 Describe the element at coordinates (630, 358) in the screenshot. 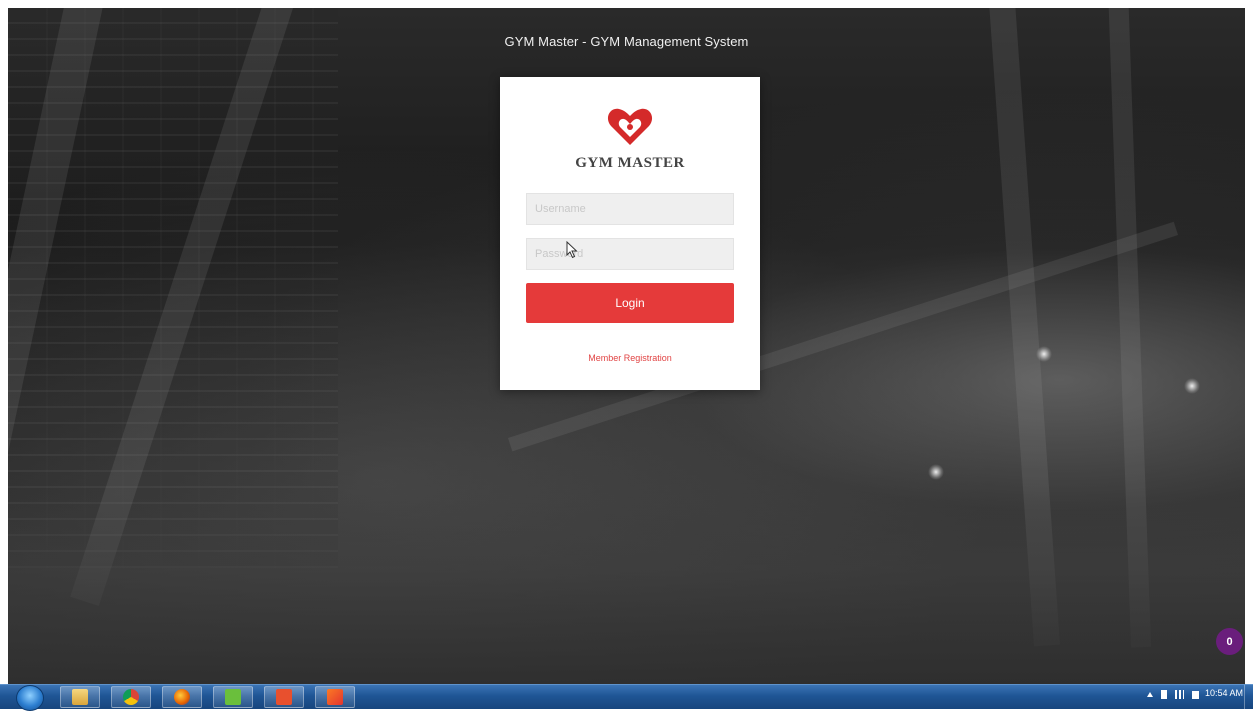

I see `member-registration-link: Member Registration` at that location.